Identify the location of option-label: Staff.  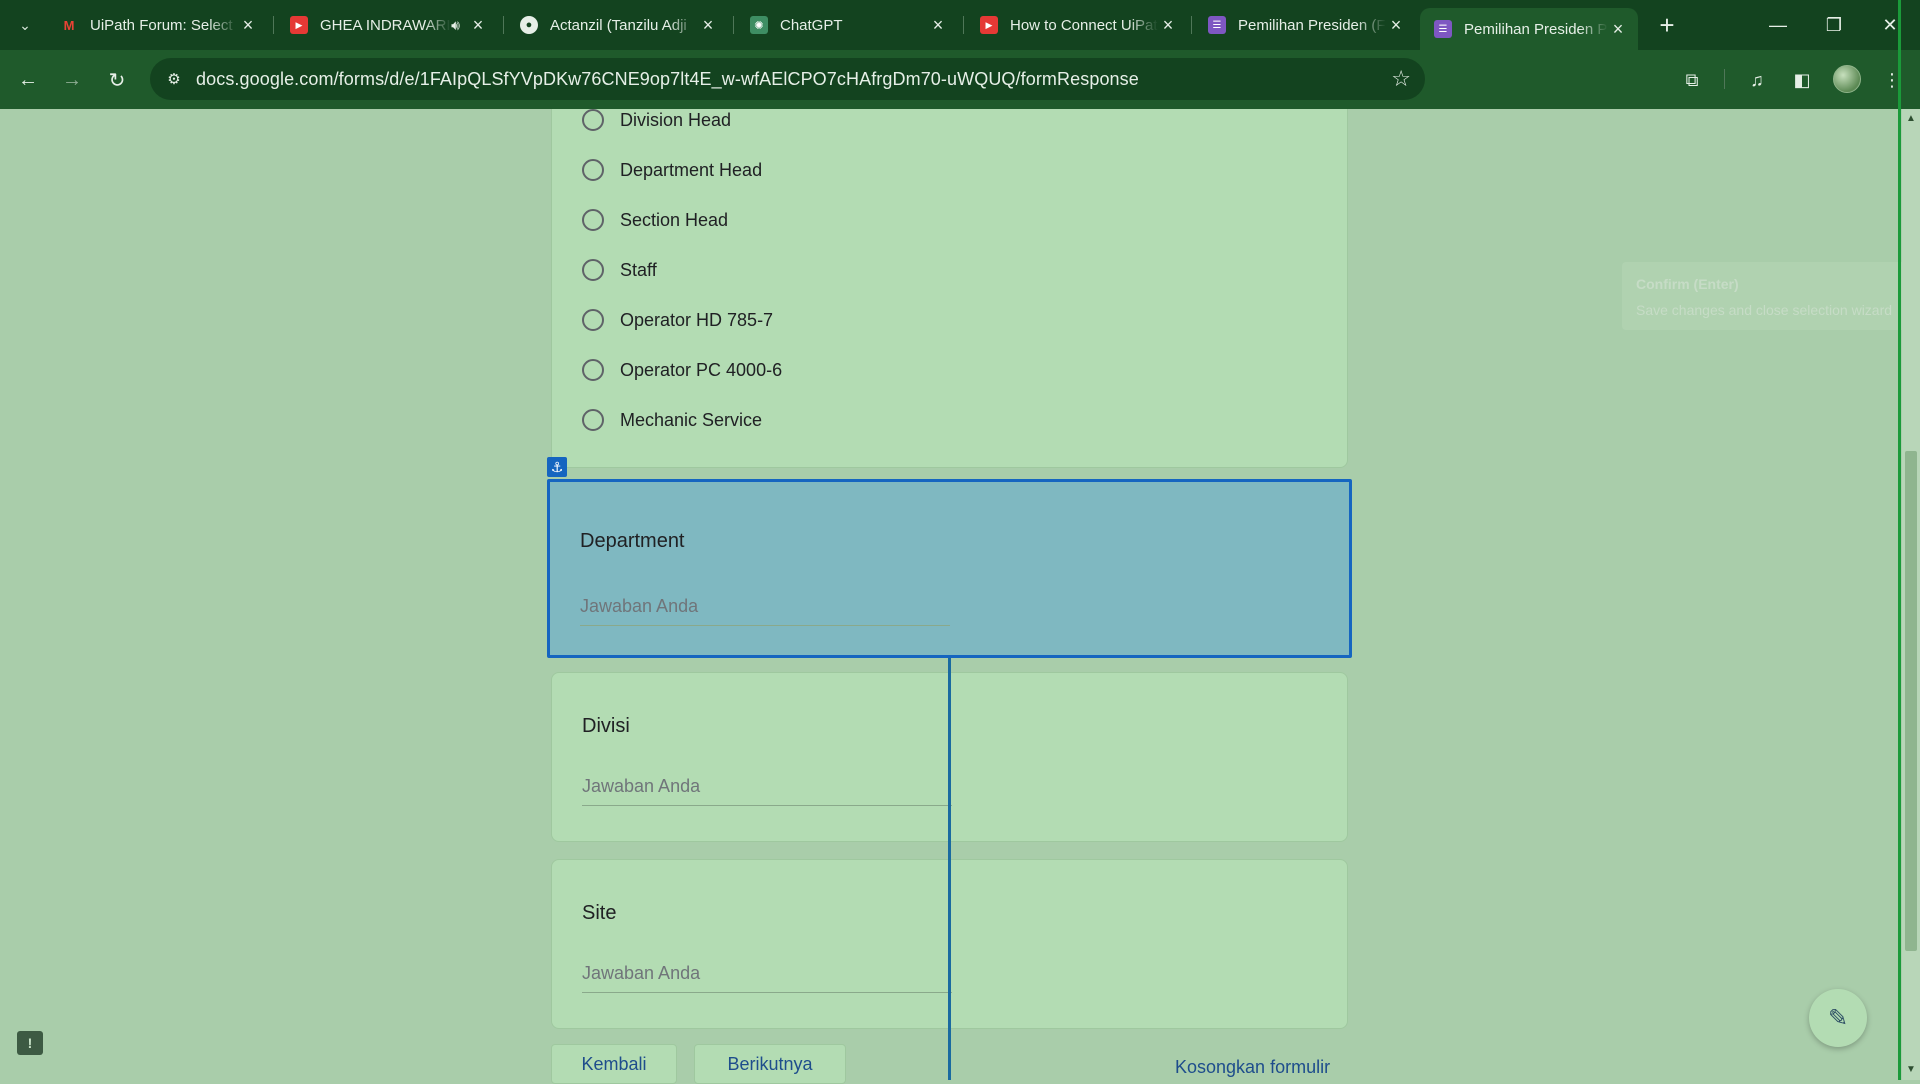
(638, 269).